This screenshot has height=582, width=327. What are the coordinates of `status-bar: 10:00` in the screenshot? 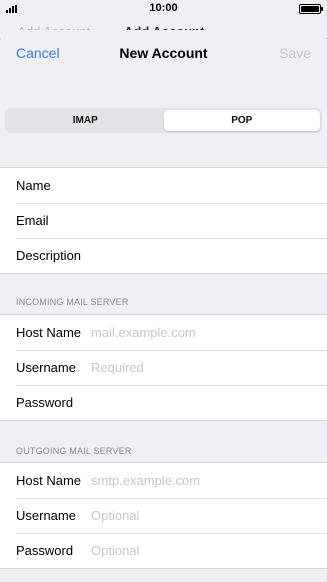 It's located at (163, 9).